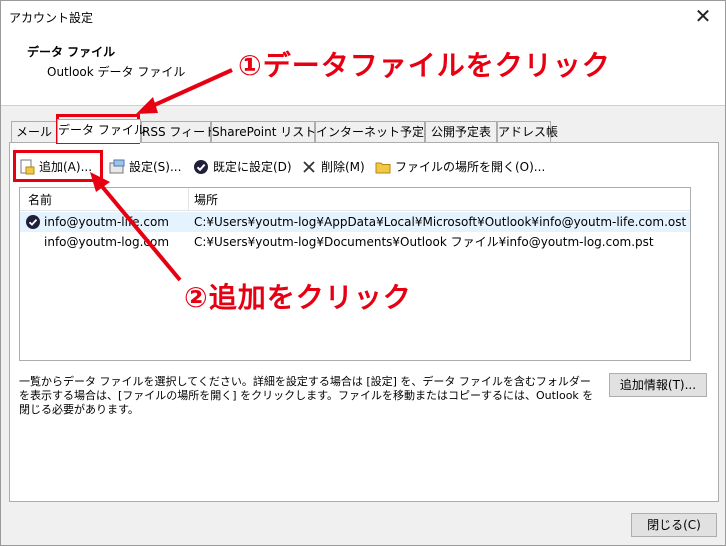  What do you see at coordinates (101, 131) in the screenshot?
I see `tab-data-files: データ ファイル` at bounding box center [101, 131].